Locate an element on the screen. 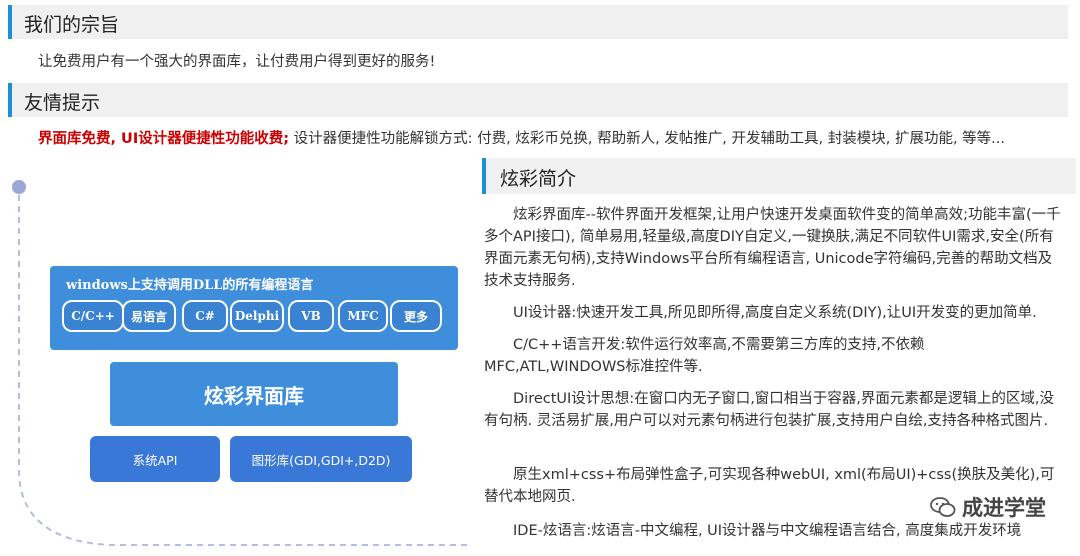 The height and width of the screenshot is (556, 1080). chip-more: 更多 is located at coordinates (416, 316).